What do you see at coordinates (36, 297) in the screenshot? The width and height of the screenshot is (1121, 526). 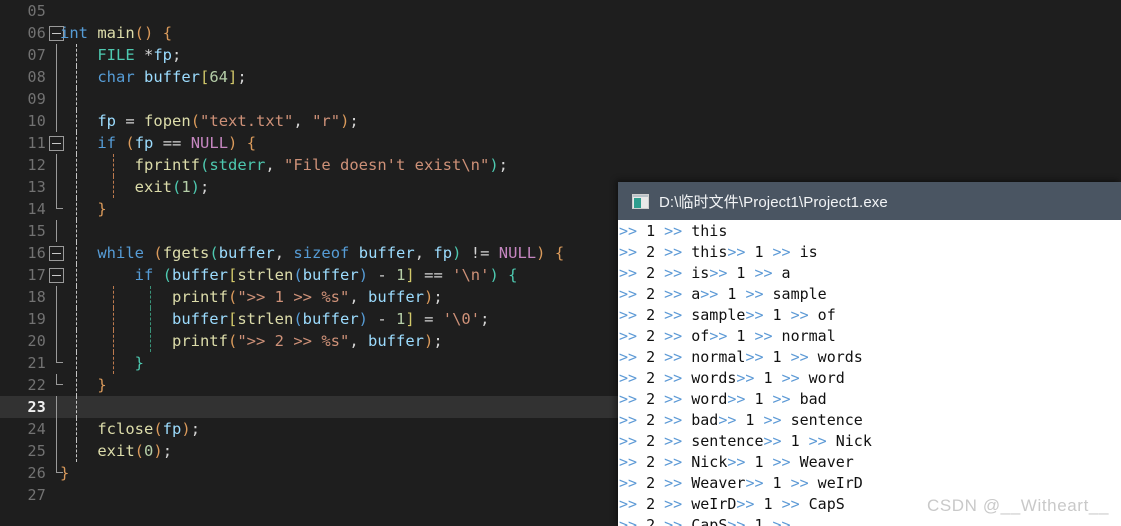 I see `line-number: 18` at bounding box center [36, 297].